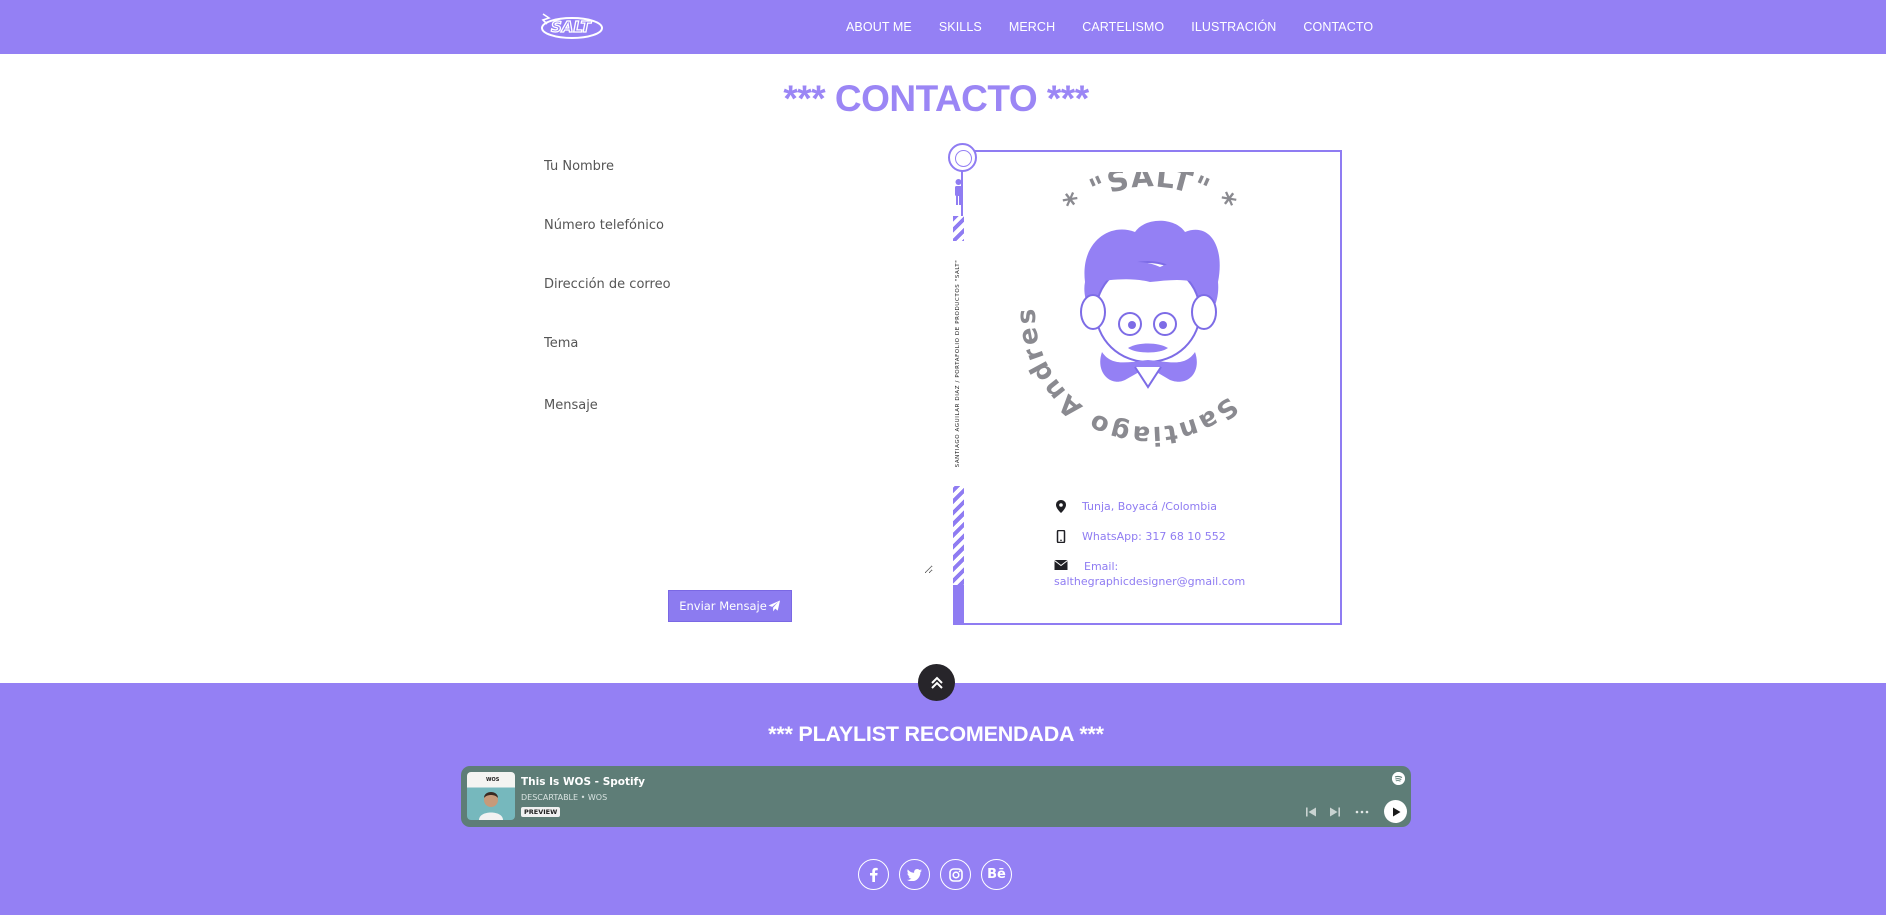 The image size is (1886, 915). I want to click on nav-link-ilustracion: ILUSTRACIÓN, so click(1233, 27).